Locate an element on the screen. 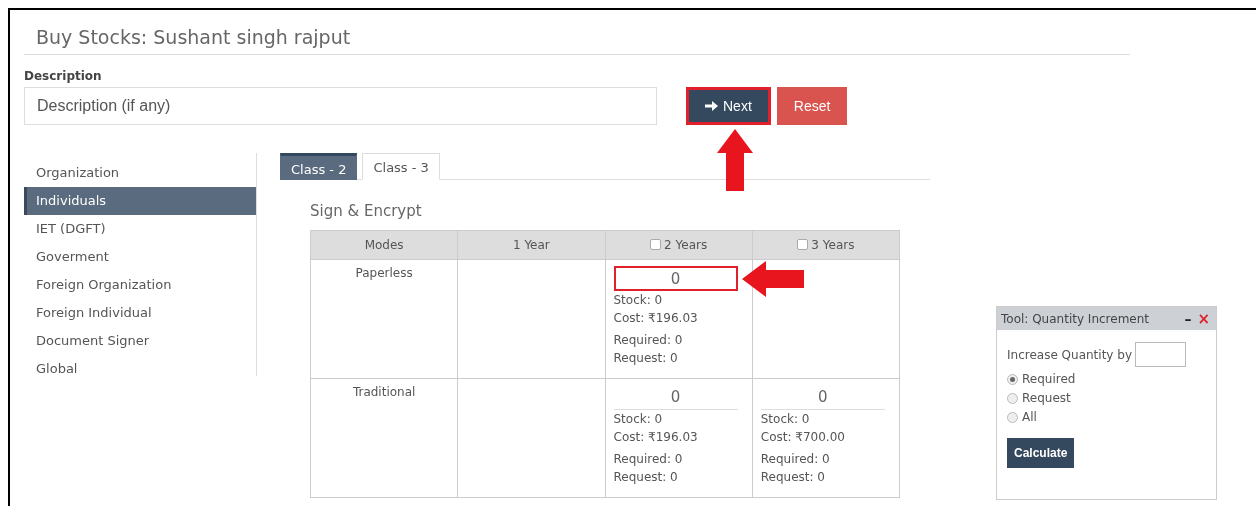 The height and width of the screenshot is (506, 1256). sidebar-item: Organization is located at coordinates (140, 173).